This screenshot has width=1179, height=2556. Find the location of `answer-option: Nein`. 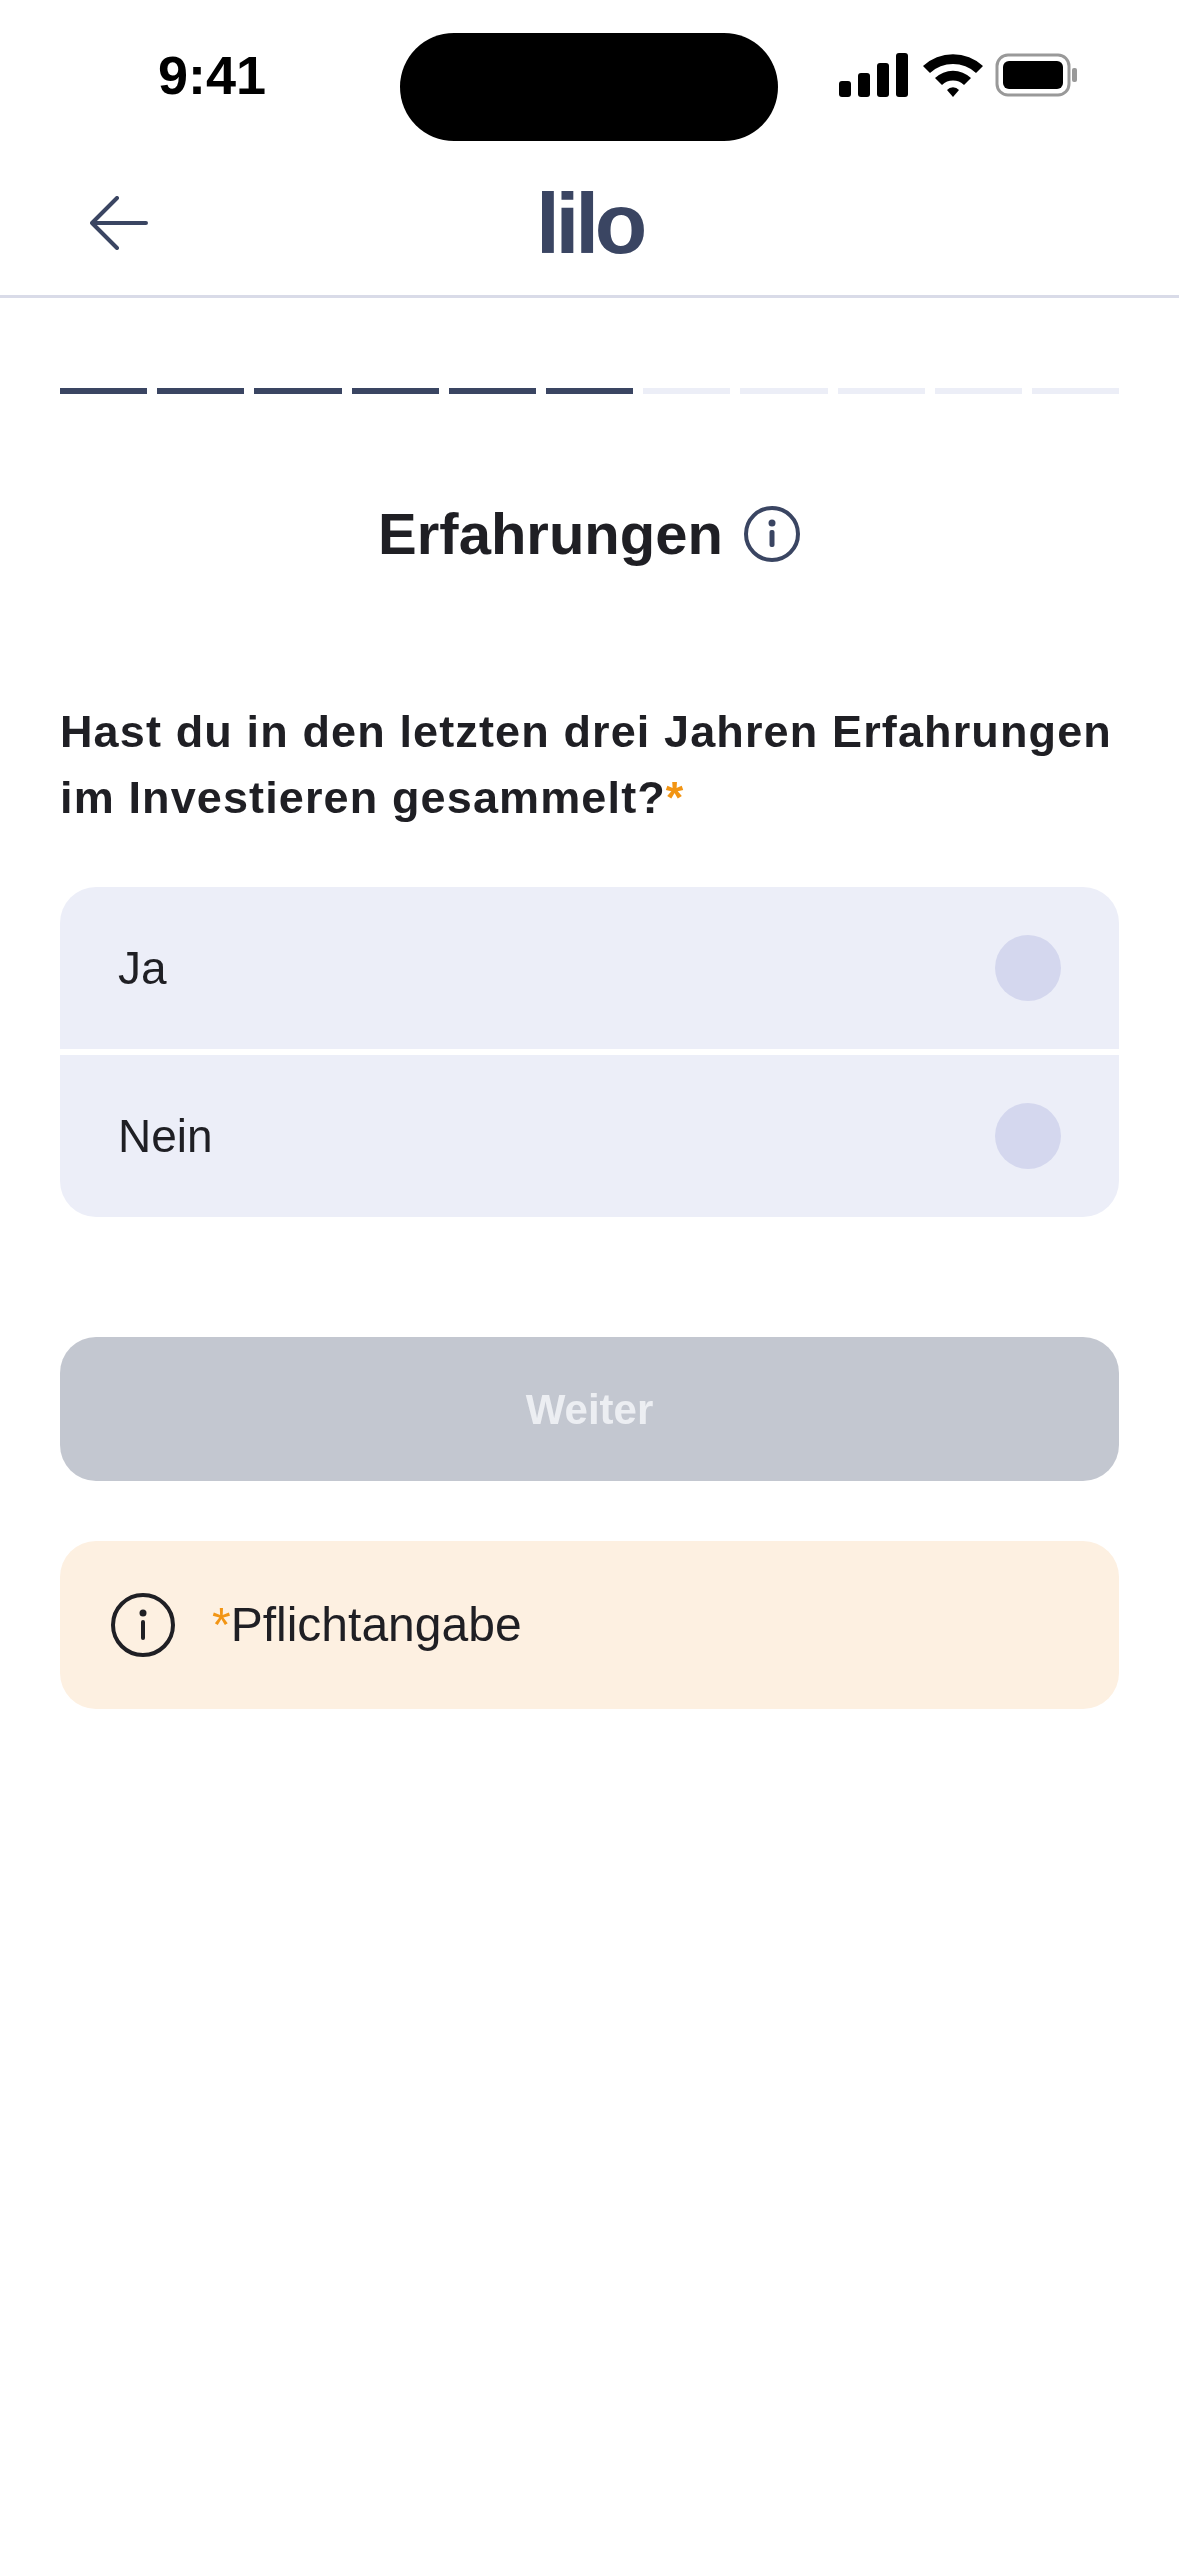

answer-option: Nein is located at coordinates (589, 1136).